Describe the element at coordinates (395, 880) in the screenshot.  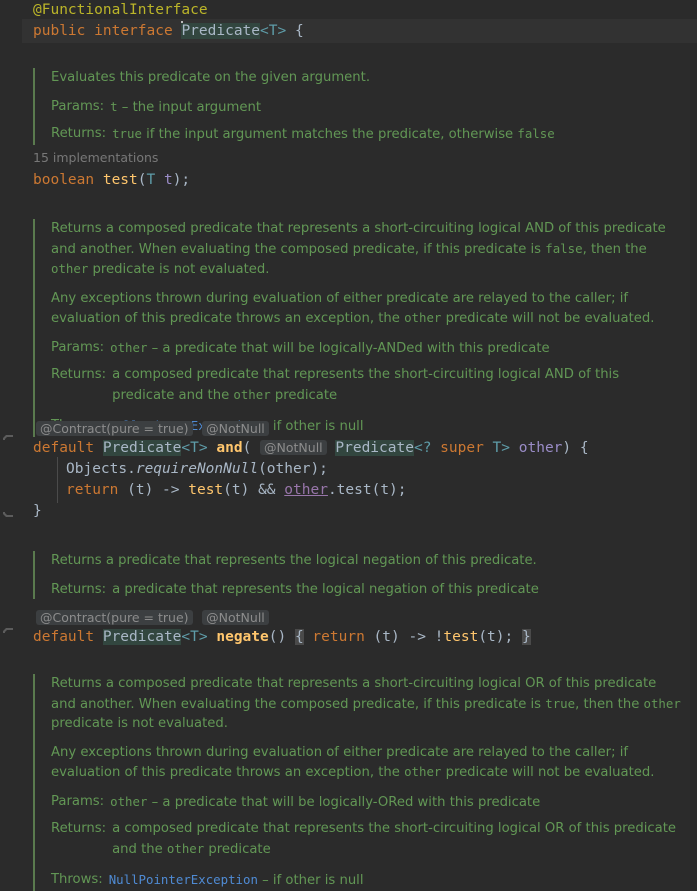
I see `throws-body: NullPointerException – if other is null` at that location.